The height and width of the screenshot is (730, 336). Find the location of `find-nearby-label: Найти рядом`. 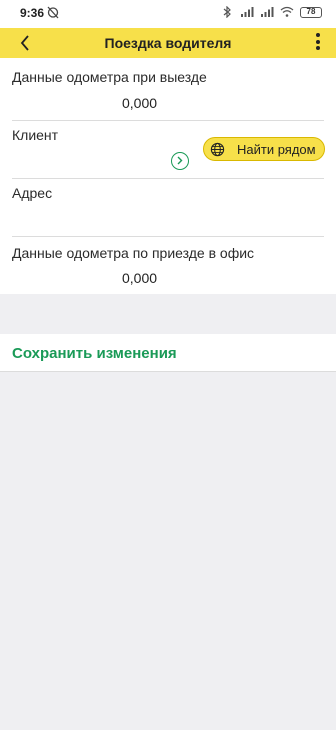

find-nearby-label: Найти рядом is located at coordinates (276, 149).